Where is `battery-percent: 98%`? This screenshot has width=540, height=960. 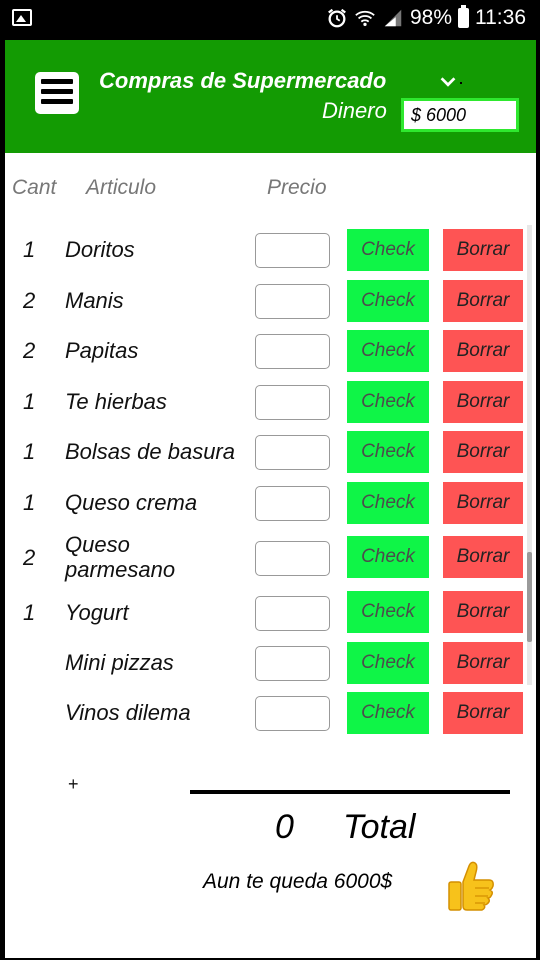
battery-percent: 98% is located at coordinates (430, 17).